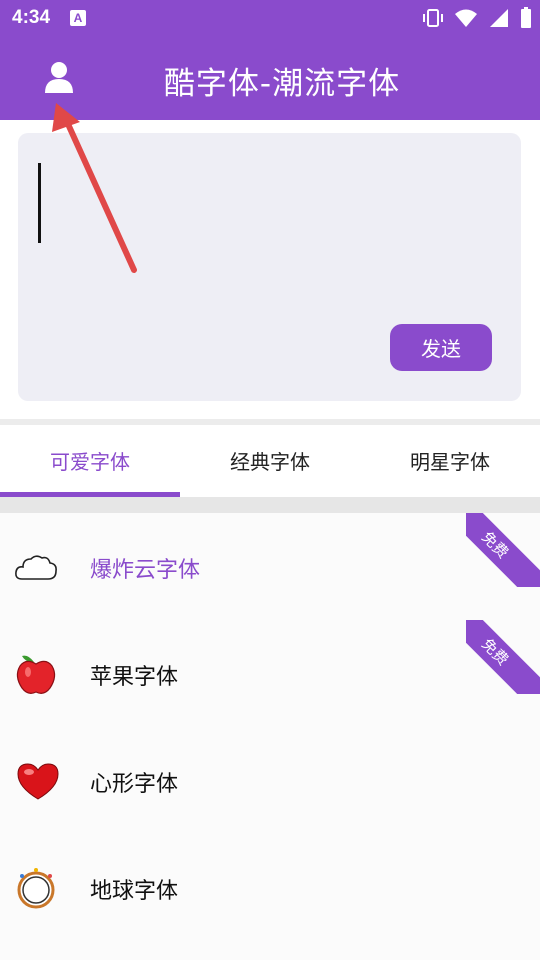 Image resolution: width=540 pixels, height=960 pixels. What do you see at coordinates (270, 18) in the screenshot?
I see `status-bar: 4:34 A` at bounding box center [270, 18].